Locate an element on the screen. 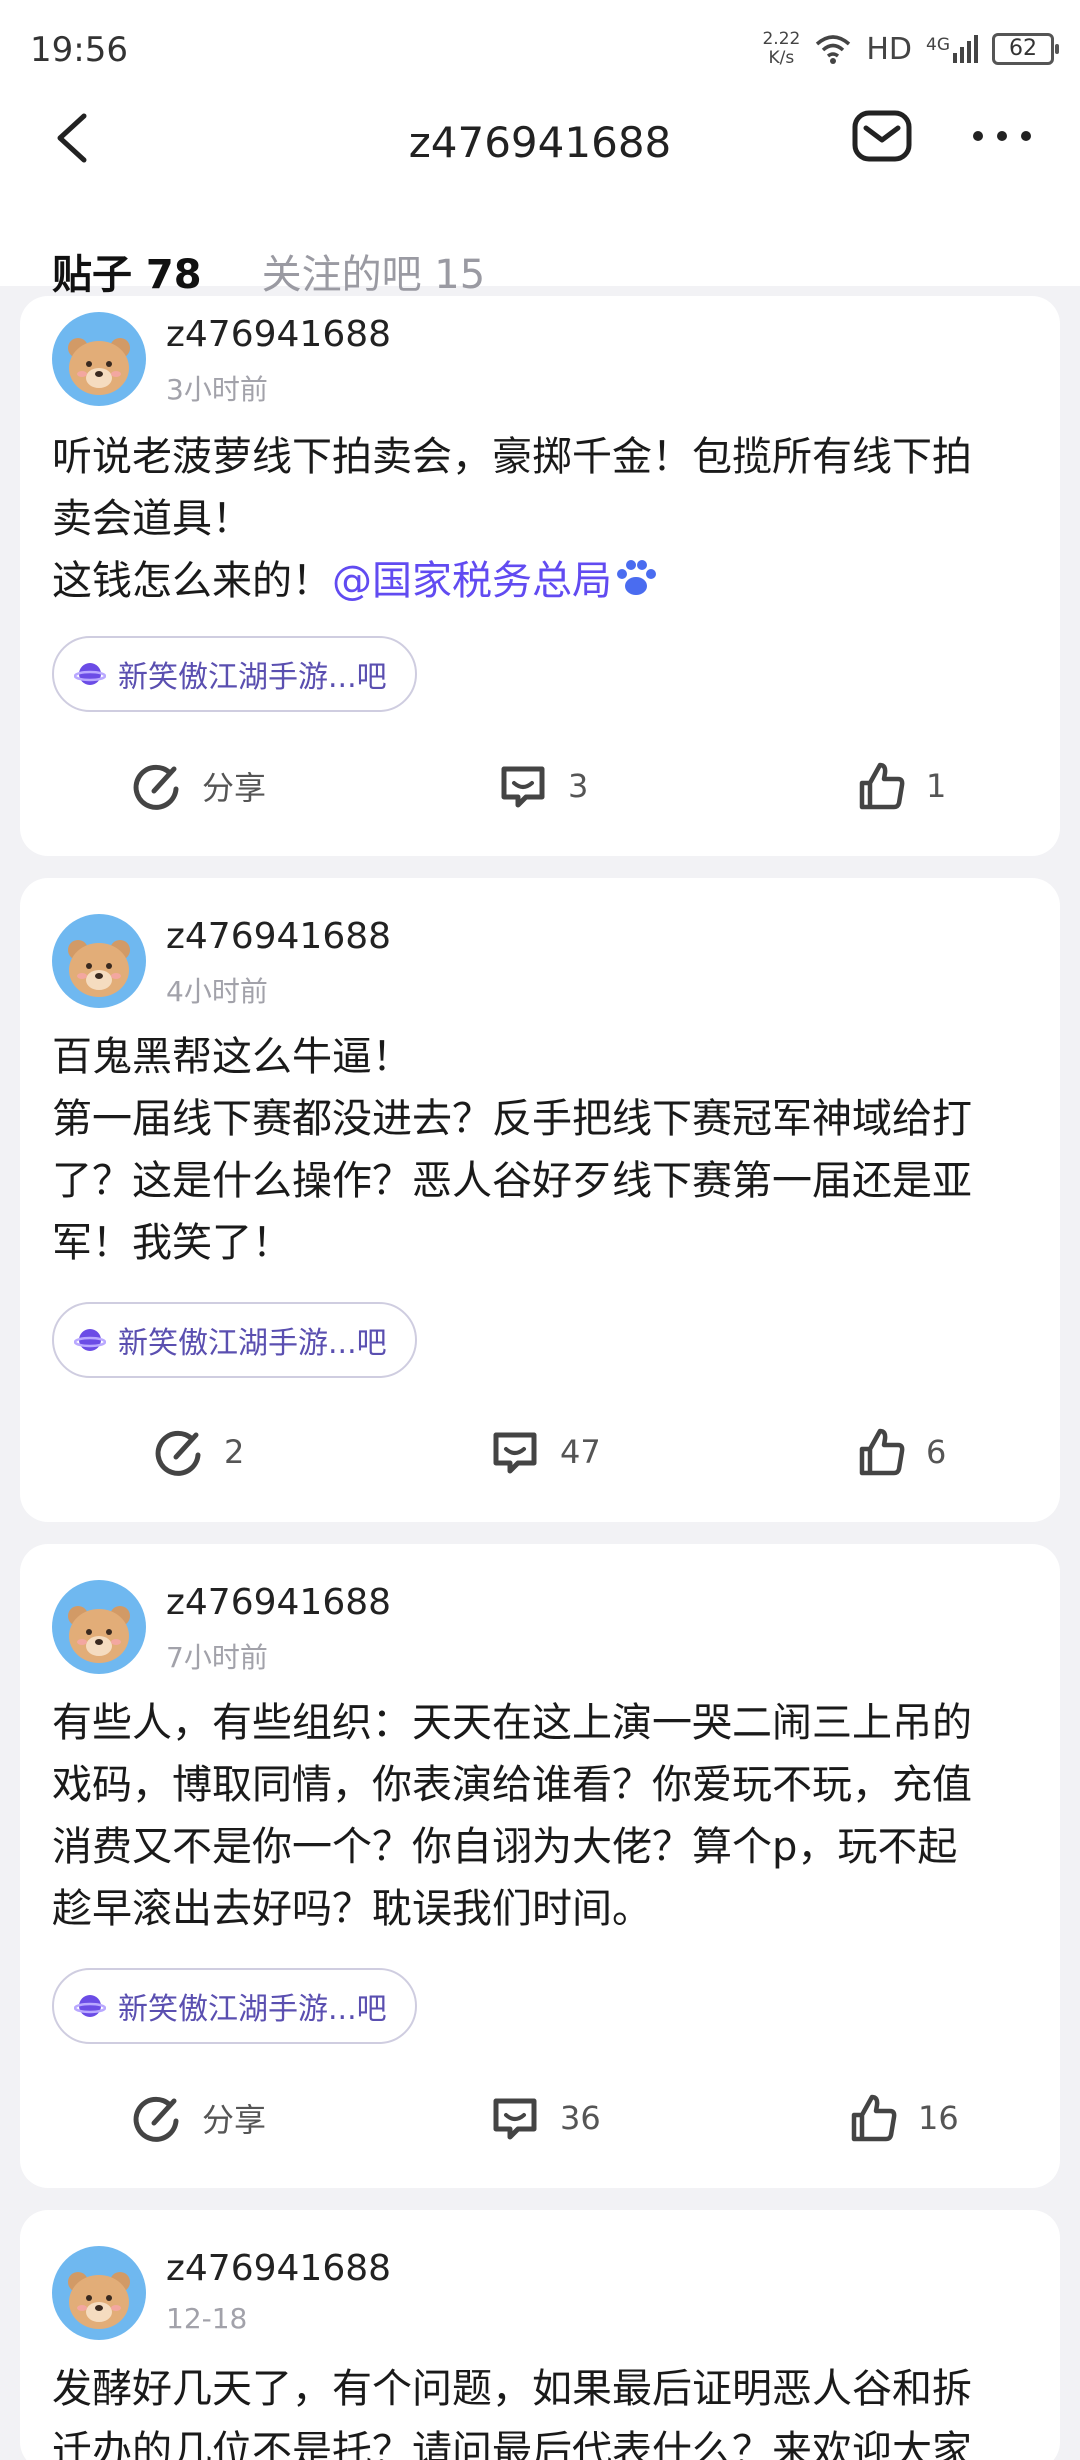 The height and width of the screenshot is (2460, 1080). signal-icon: 4G is located at coordinates (952, 49).